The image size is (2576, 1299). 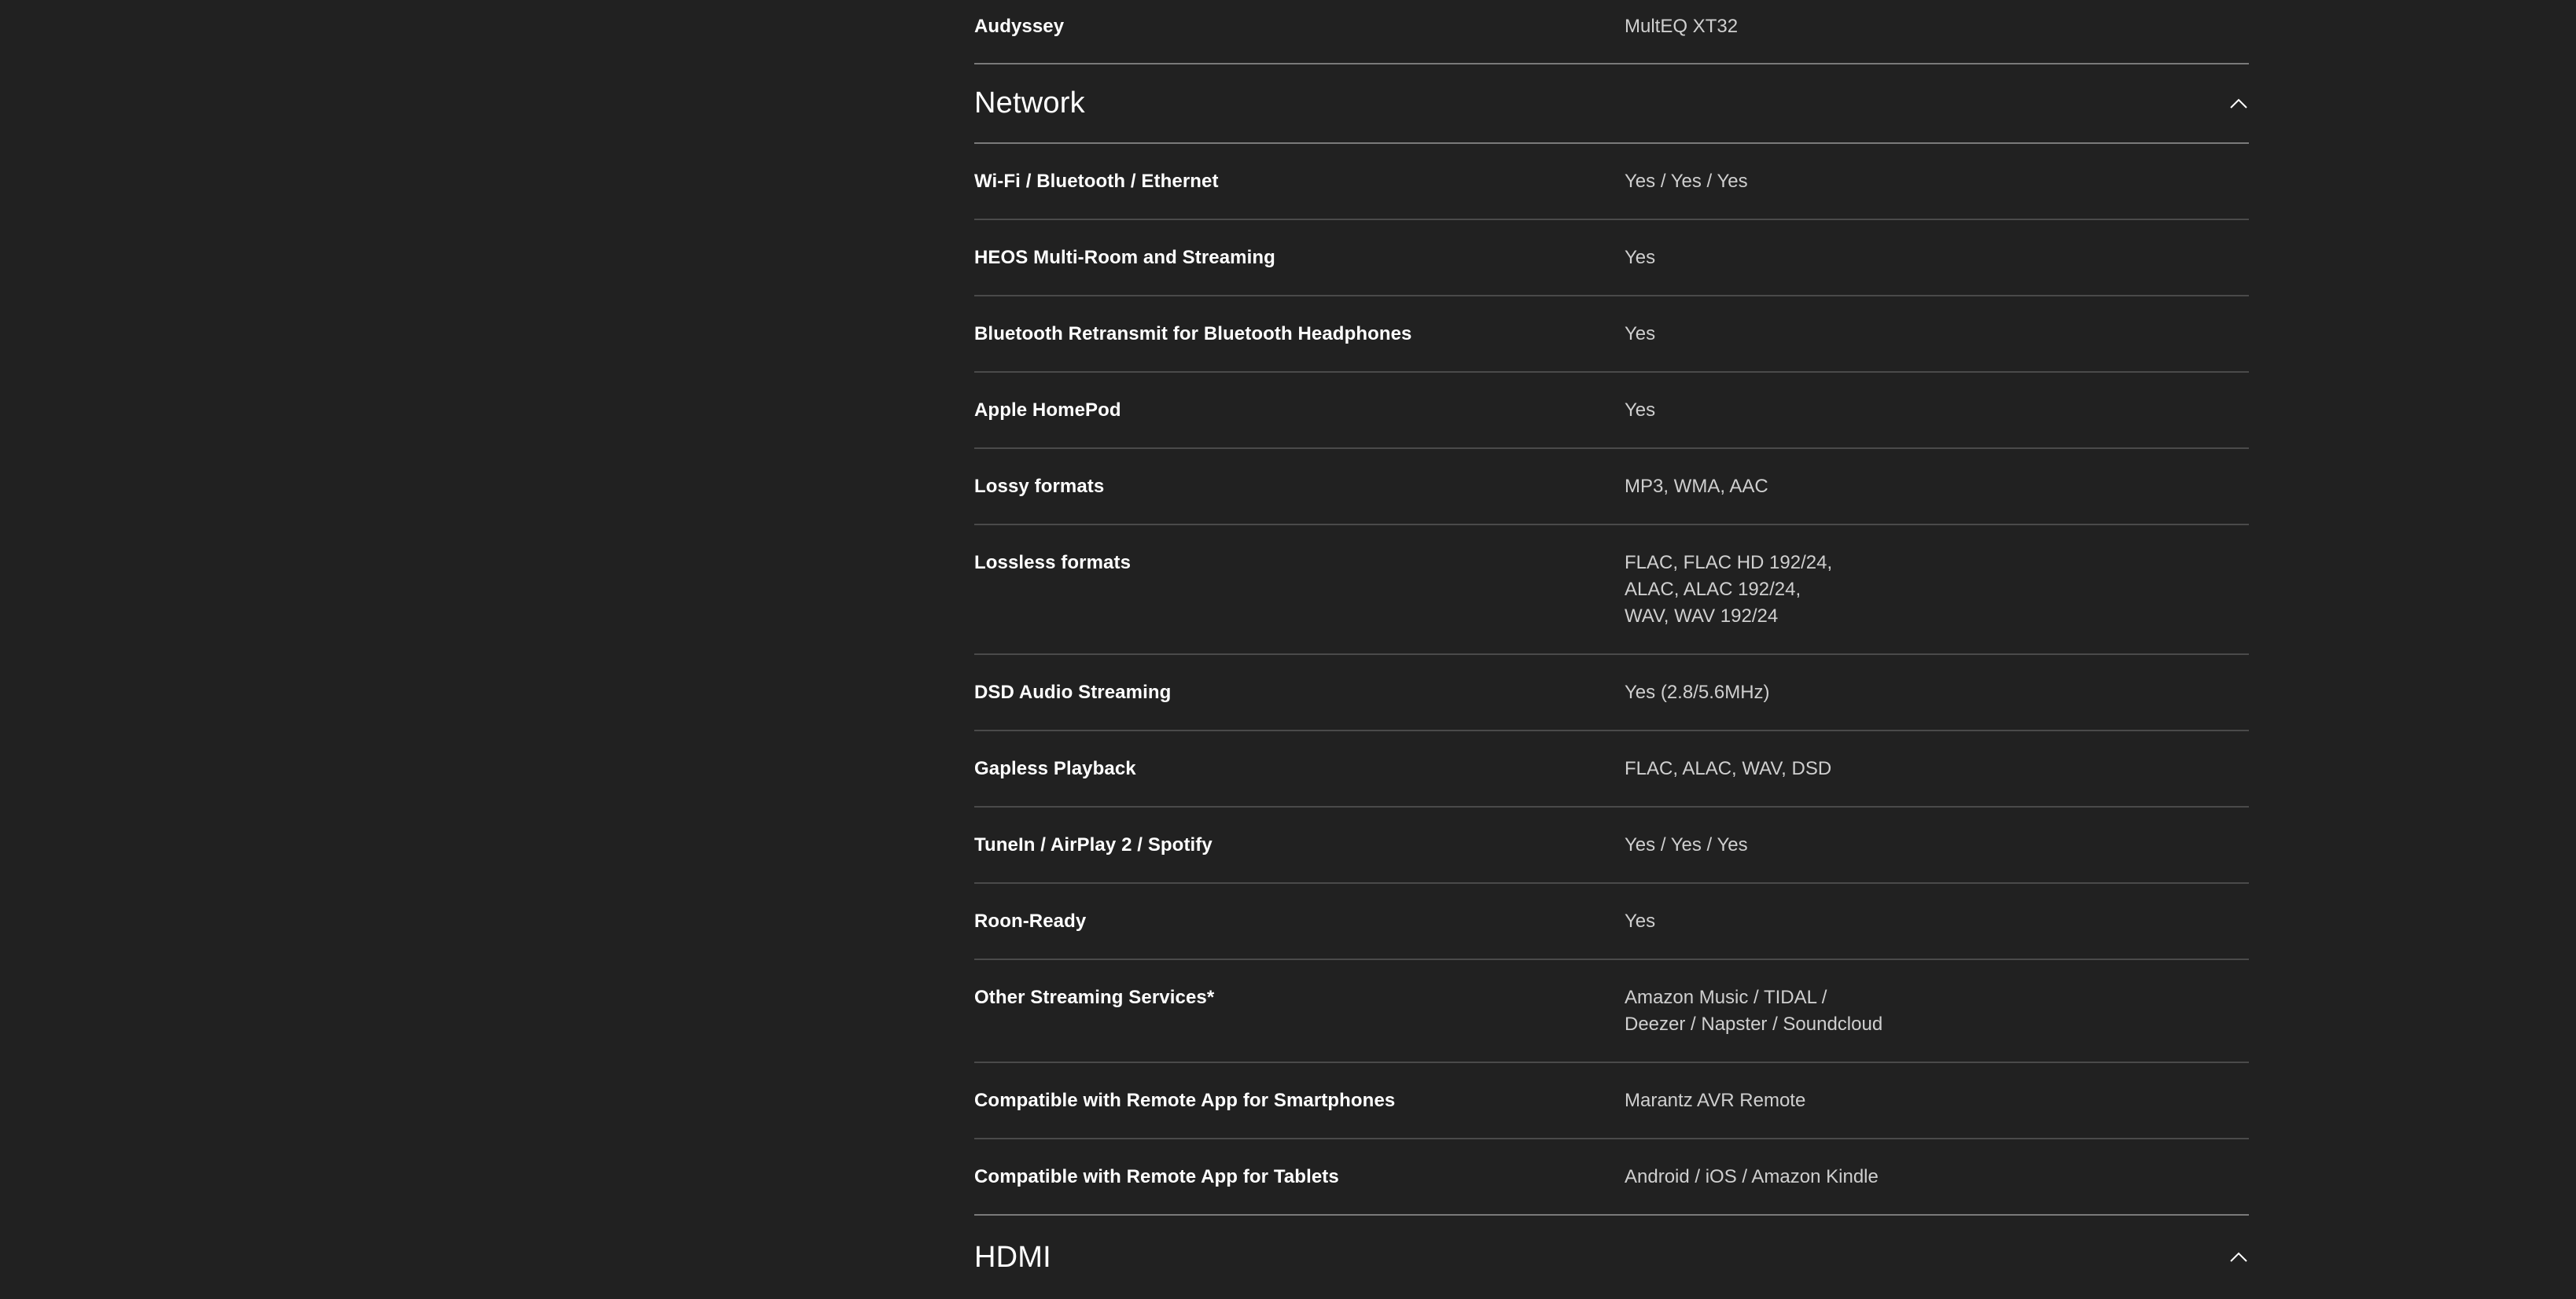 What do you see at coordinates (1020, 26) in the screenshot?
I see `spec-label: Audyssey` at bounding box center [1020, 26].